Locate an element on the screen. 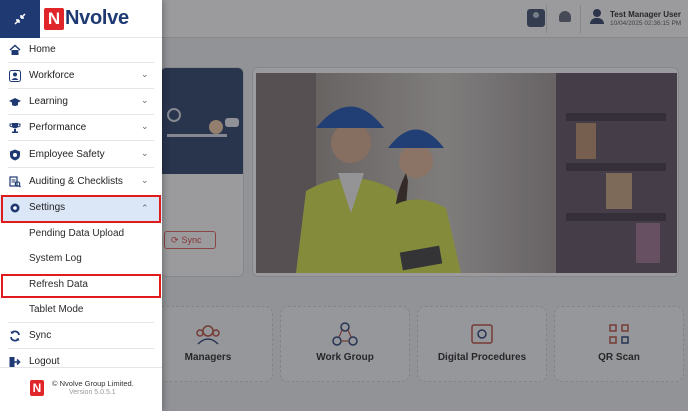 This screenshot has width=688, height=411. shield-icon is located at coordinates (15, 155).